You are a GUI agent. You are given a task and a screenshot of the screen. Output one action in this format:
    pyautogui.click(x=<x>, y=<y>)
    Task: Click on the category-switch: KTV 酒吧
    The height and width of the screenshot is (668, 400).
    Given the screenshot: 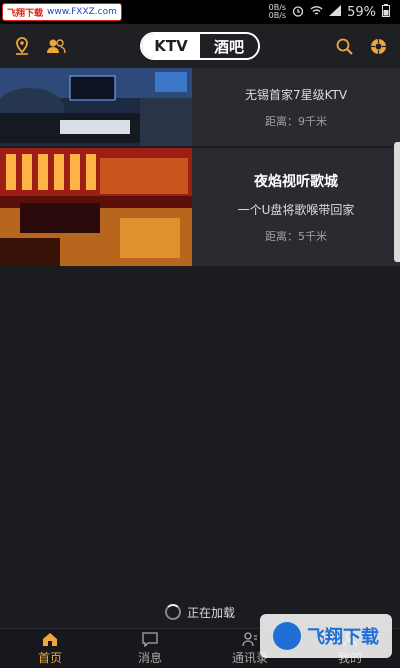 What is the action you would take?
    pyautogui.click(x=200, y=46)
    